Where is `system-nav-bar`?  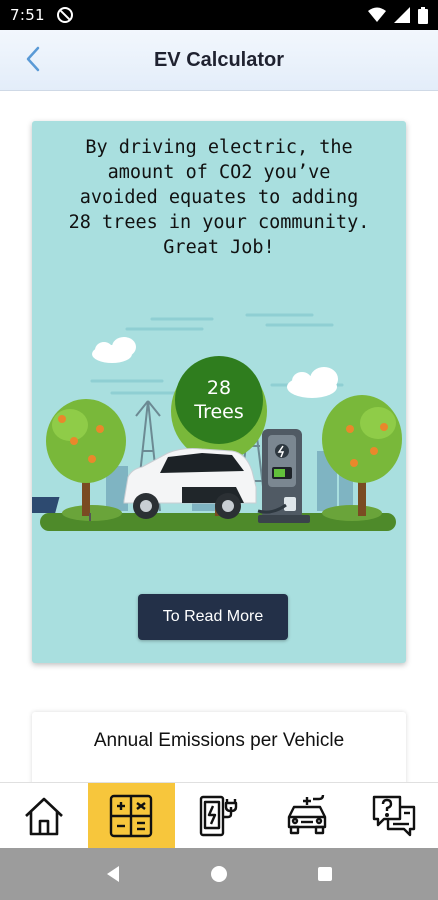
system-nav-bar is located at coordinates (219, 874).